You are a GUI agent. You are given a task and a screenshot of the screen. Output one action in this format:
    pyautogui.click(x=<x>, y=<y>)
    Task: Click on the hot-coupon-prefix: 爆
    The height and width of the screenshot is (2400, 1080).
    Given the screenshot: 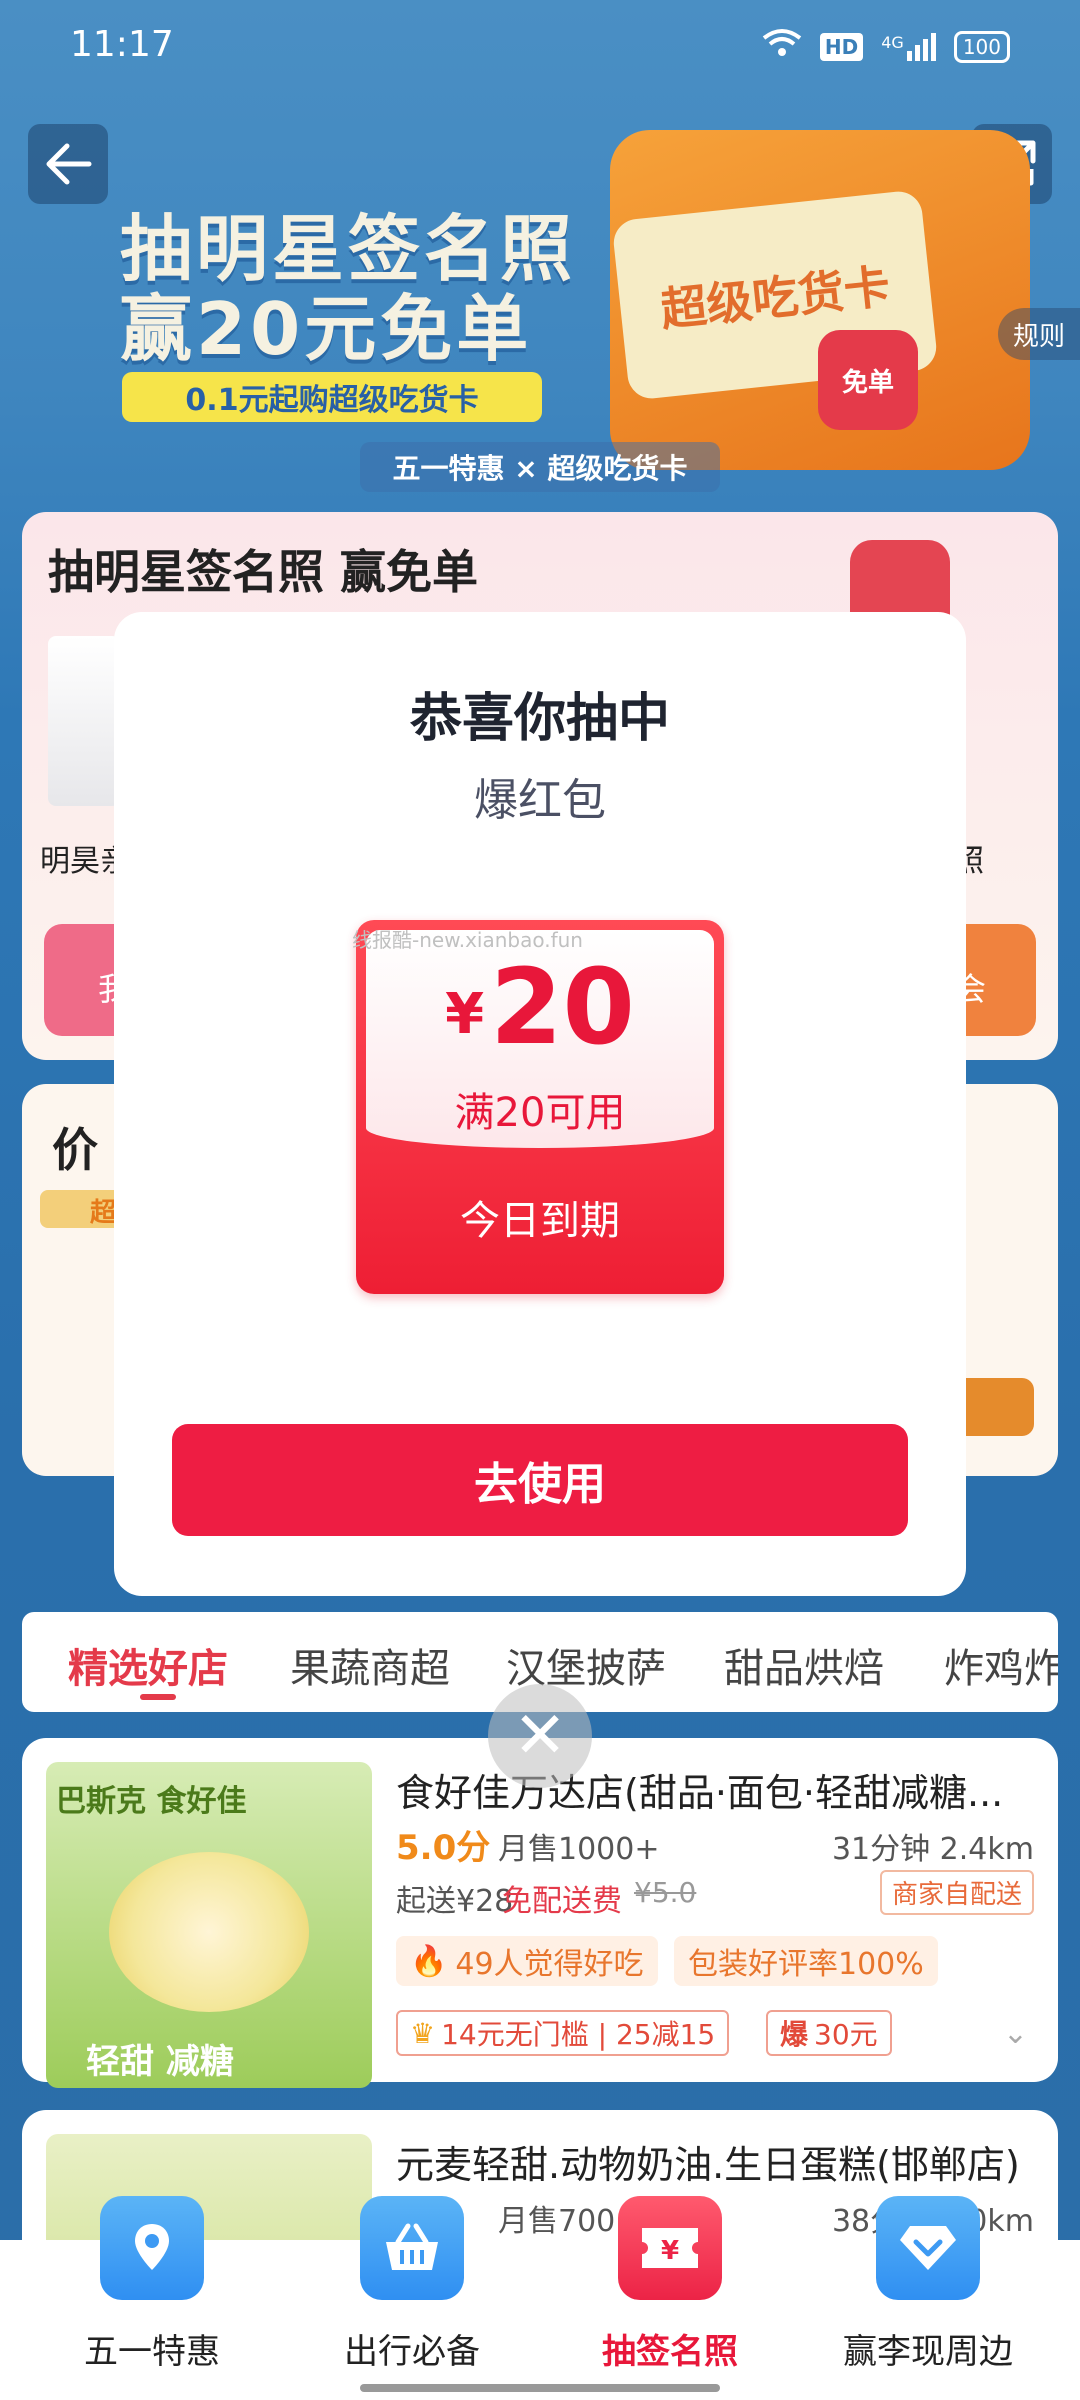 What is the action you would take?
    pyautogui.click(x=794, y=2034)
    